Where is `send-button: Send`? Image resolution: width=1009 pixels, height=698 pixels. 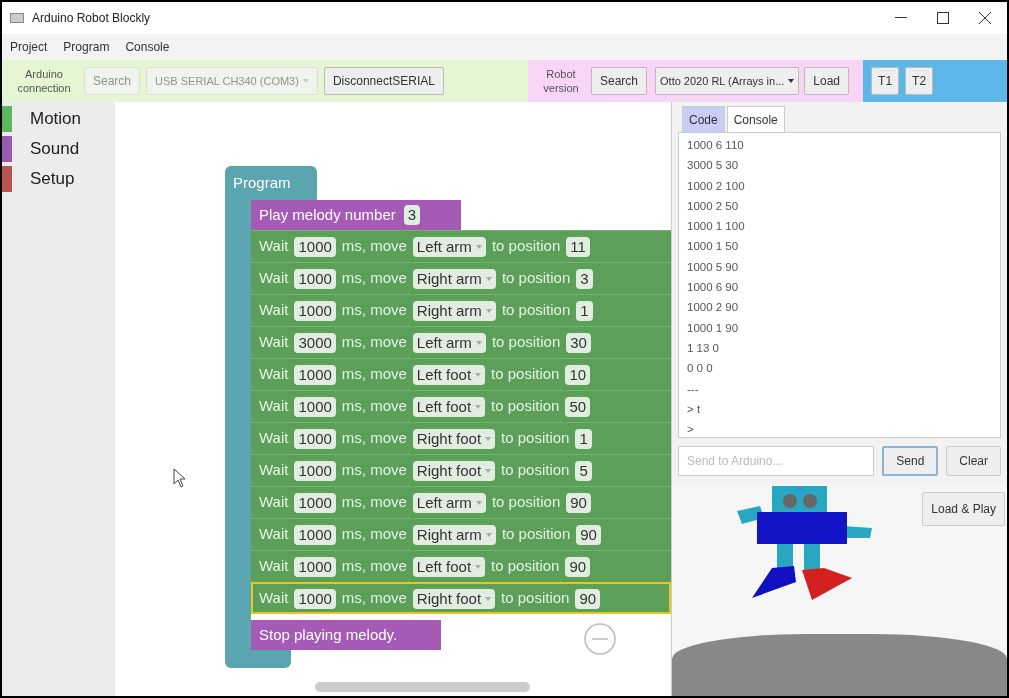
send-button: Send is located at coordinates (910, 461).